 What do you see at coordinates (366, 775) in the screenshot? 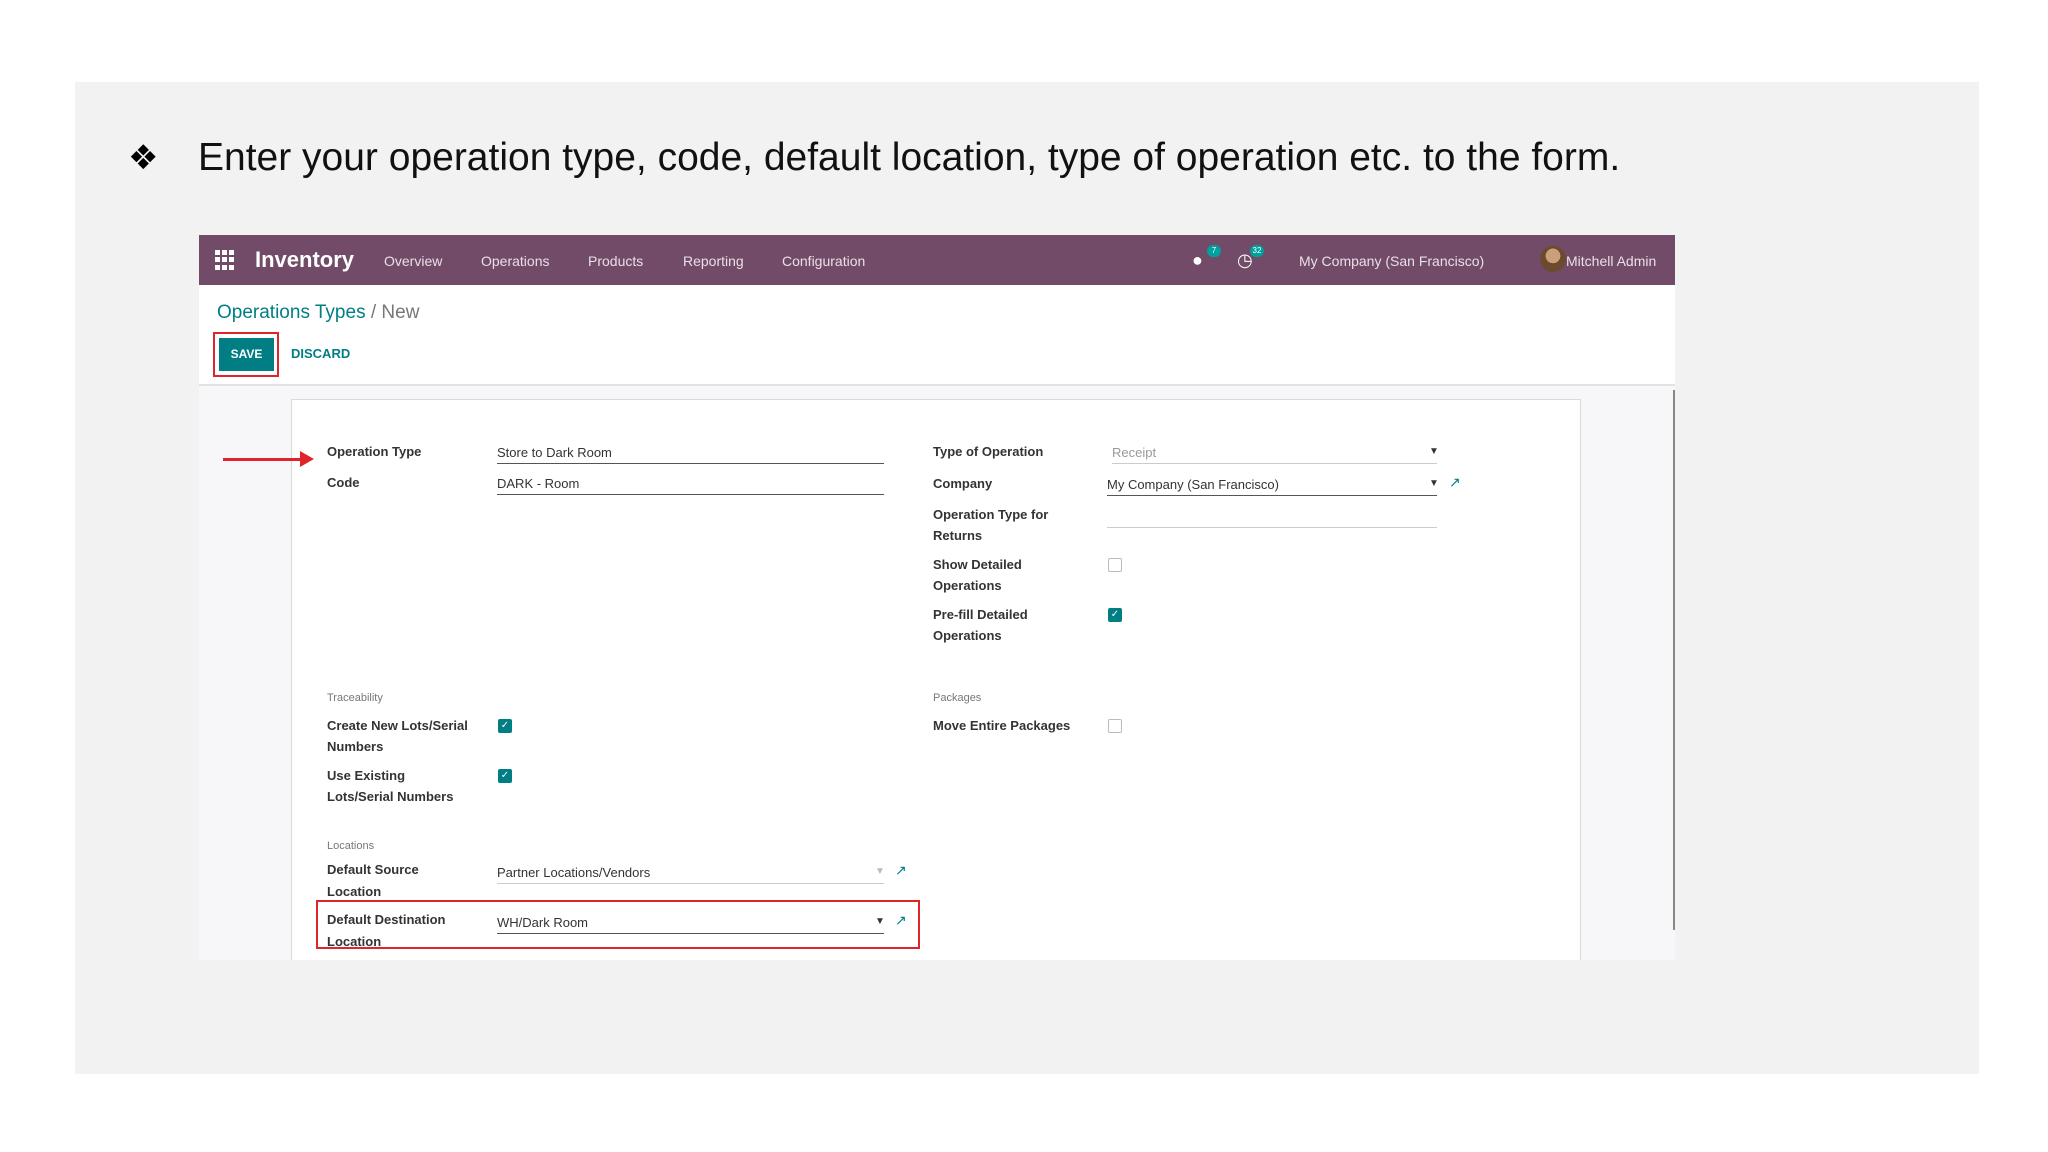
I see `use-existing-label-line1: Use Existing` at bounding box center [366, 775].